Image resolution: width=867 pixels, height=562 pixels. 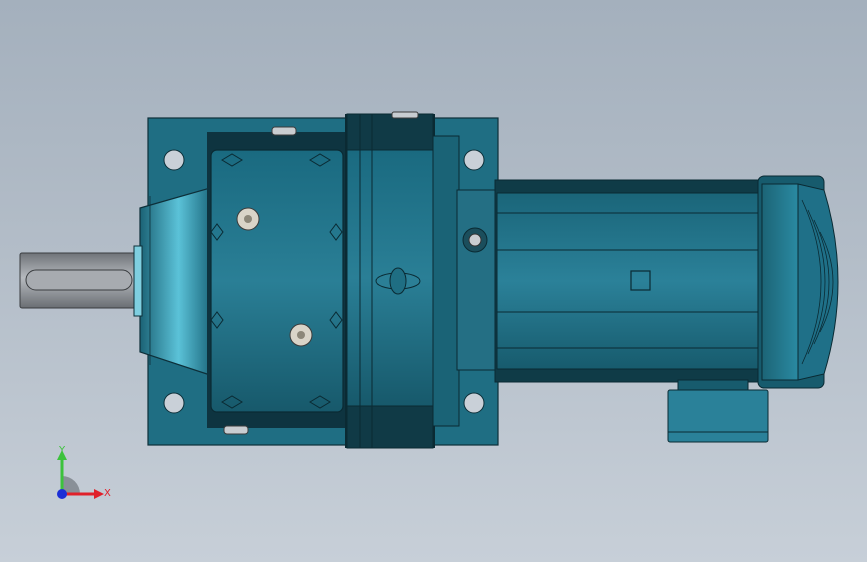 I want to click on motor-body, so click(x=629, y=281).